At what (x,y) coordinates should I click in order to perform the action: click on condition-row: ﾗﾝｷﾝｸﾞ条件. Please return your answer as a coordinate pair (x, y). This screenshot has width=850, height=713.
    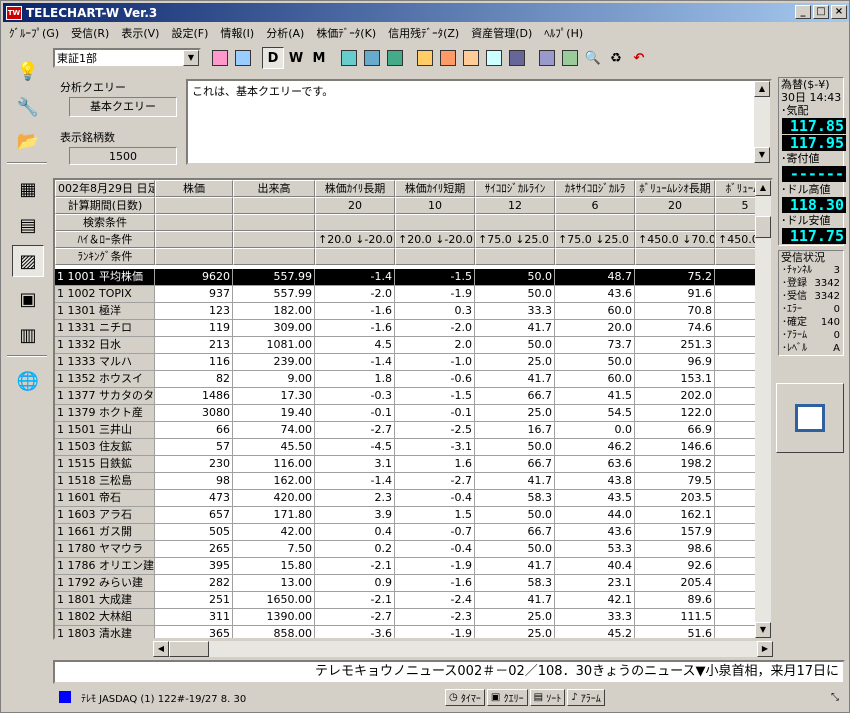
    Looking at the image, I should click on (413, 256).